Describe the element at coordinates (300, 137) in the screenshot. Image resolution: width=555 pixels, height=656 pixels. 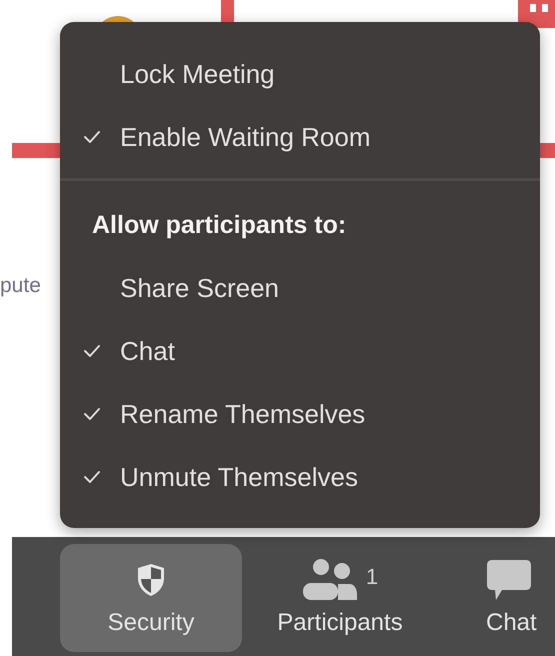
I see `menu-item: Enable Waiting Room` at that location.